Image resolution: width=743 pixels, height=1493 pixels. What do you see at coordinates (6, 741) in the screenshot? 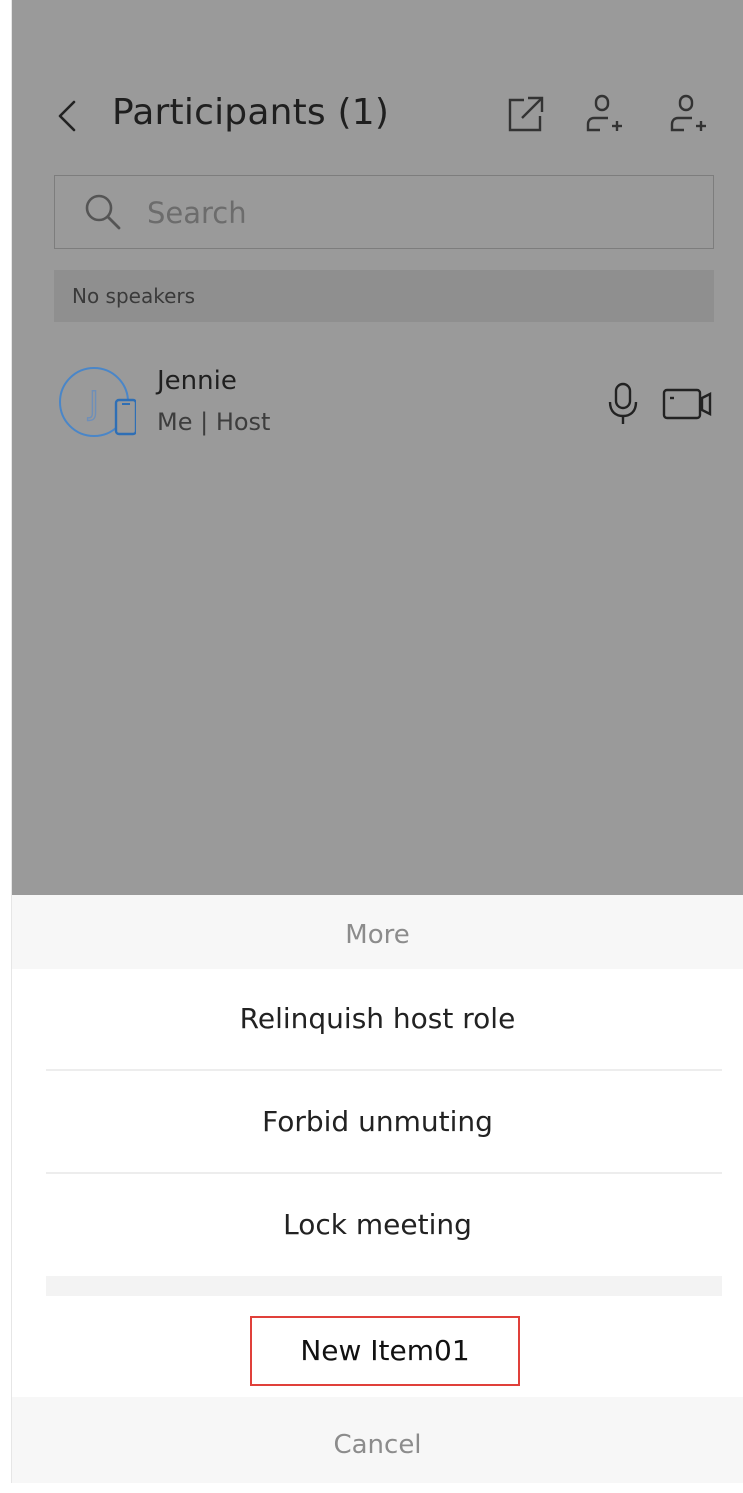
I see `left-edge-strip` at bounding box center [6, 741].